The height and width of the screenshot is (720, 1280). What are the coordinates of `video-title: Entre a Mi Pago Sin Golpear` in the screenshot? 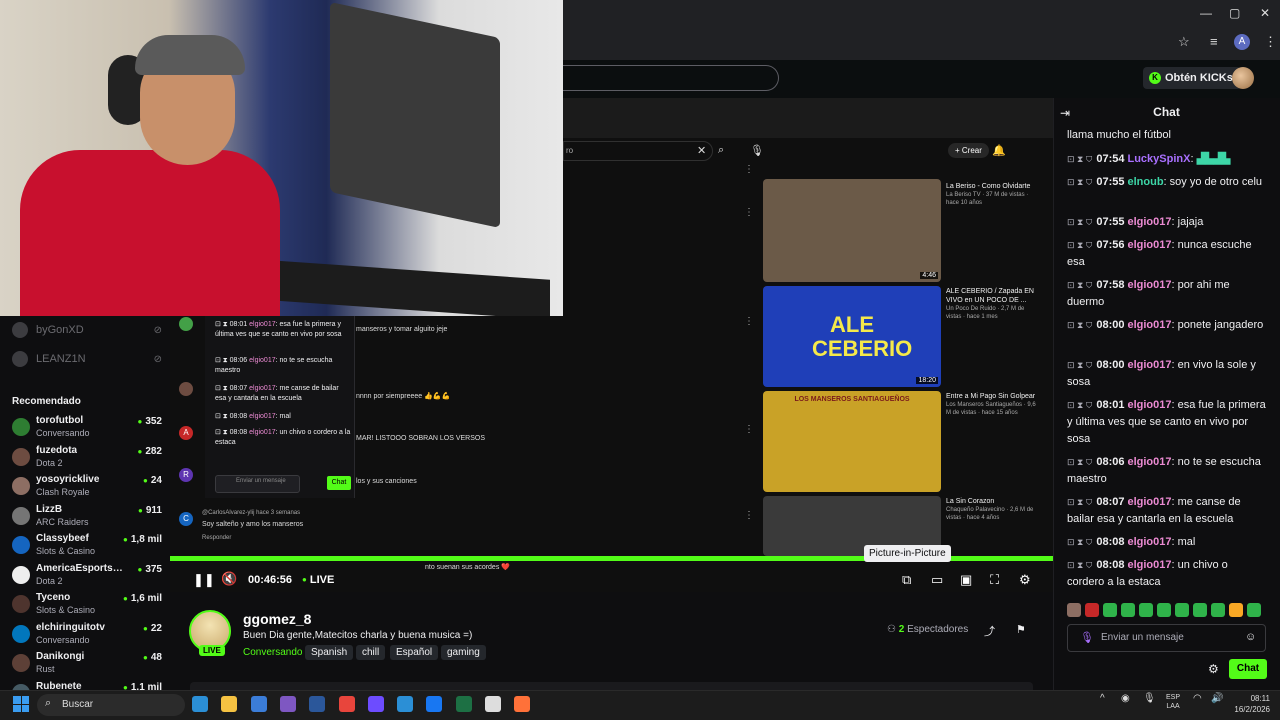 It's located at (991, 396).